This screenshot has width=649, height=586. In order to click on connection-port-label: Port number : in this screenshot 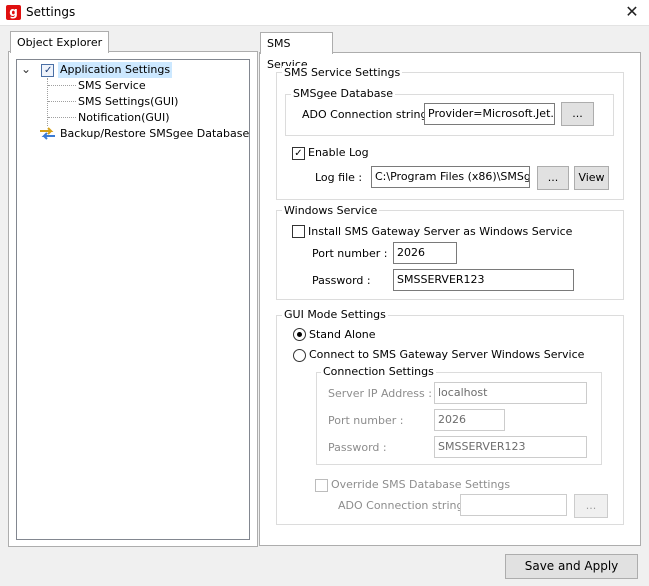, I will do `click(366, 420)`.